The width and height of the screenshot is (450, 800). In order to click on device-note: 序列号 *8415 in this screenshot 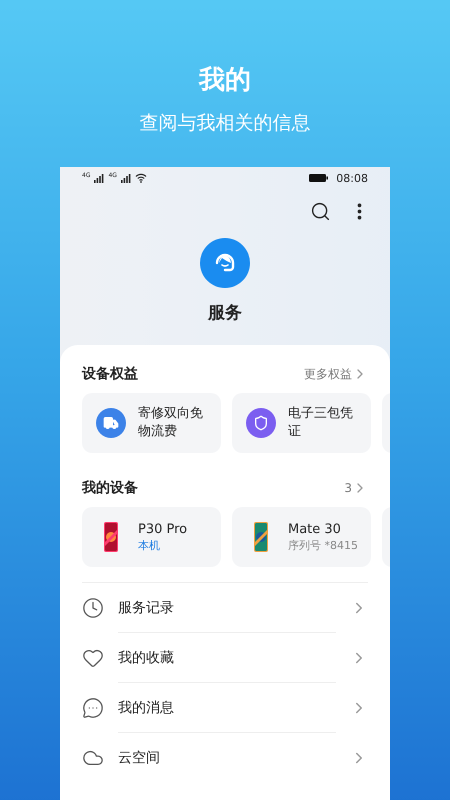, I will do `click(323, 545)`.